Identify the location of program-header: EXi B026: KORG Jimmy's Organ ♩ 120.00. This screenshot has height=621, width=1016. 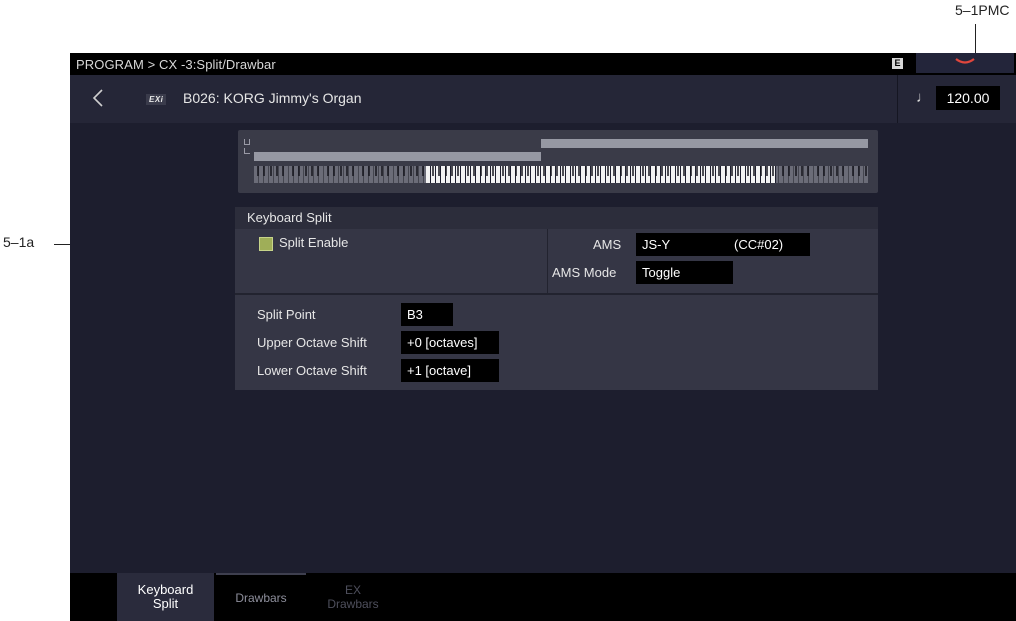
(543, 99).